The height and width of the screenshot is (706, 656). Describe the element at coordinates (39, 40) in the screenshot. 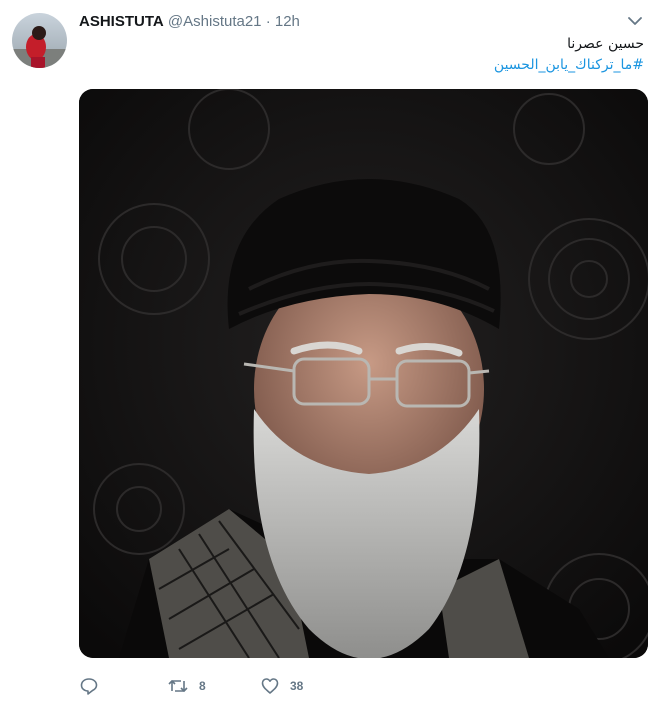

I see `avatar` at that location.